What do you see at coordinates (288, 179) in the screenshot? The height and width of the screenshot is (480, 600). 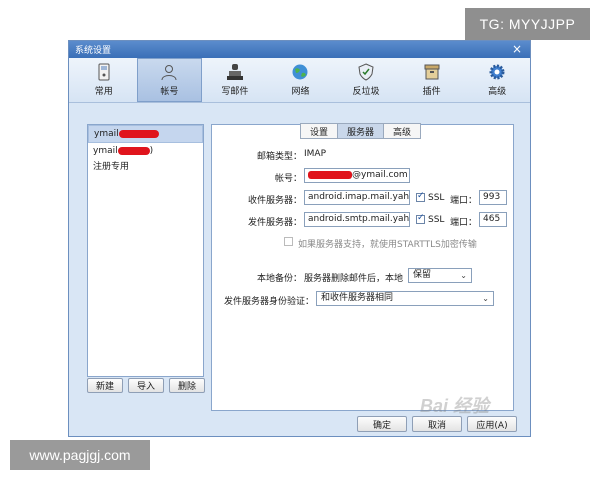 I see `account-label: 帐号：` at bounding box center [288, 179].